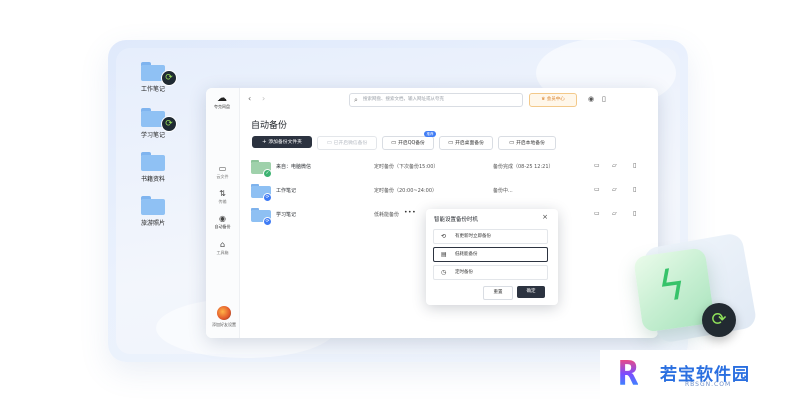 The image size is (800, 400). What do you see at coordinates (222, 226) in the screenshot?
I see `sidebar-item-label: 自动备份` at bounding box center [222, 226].